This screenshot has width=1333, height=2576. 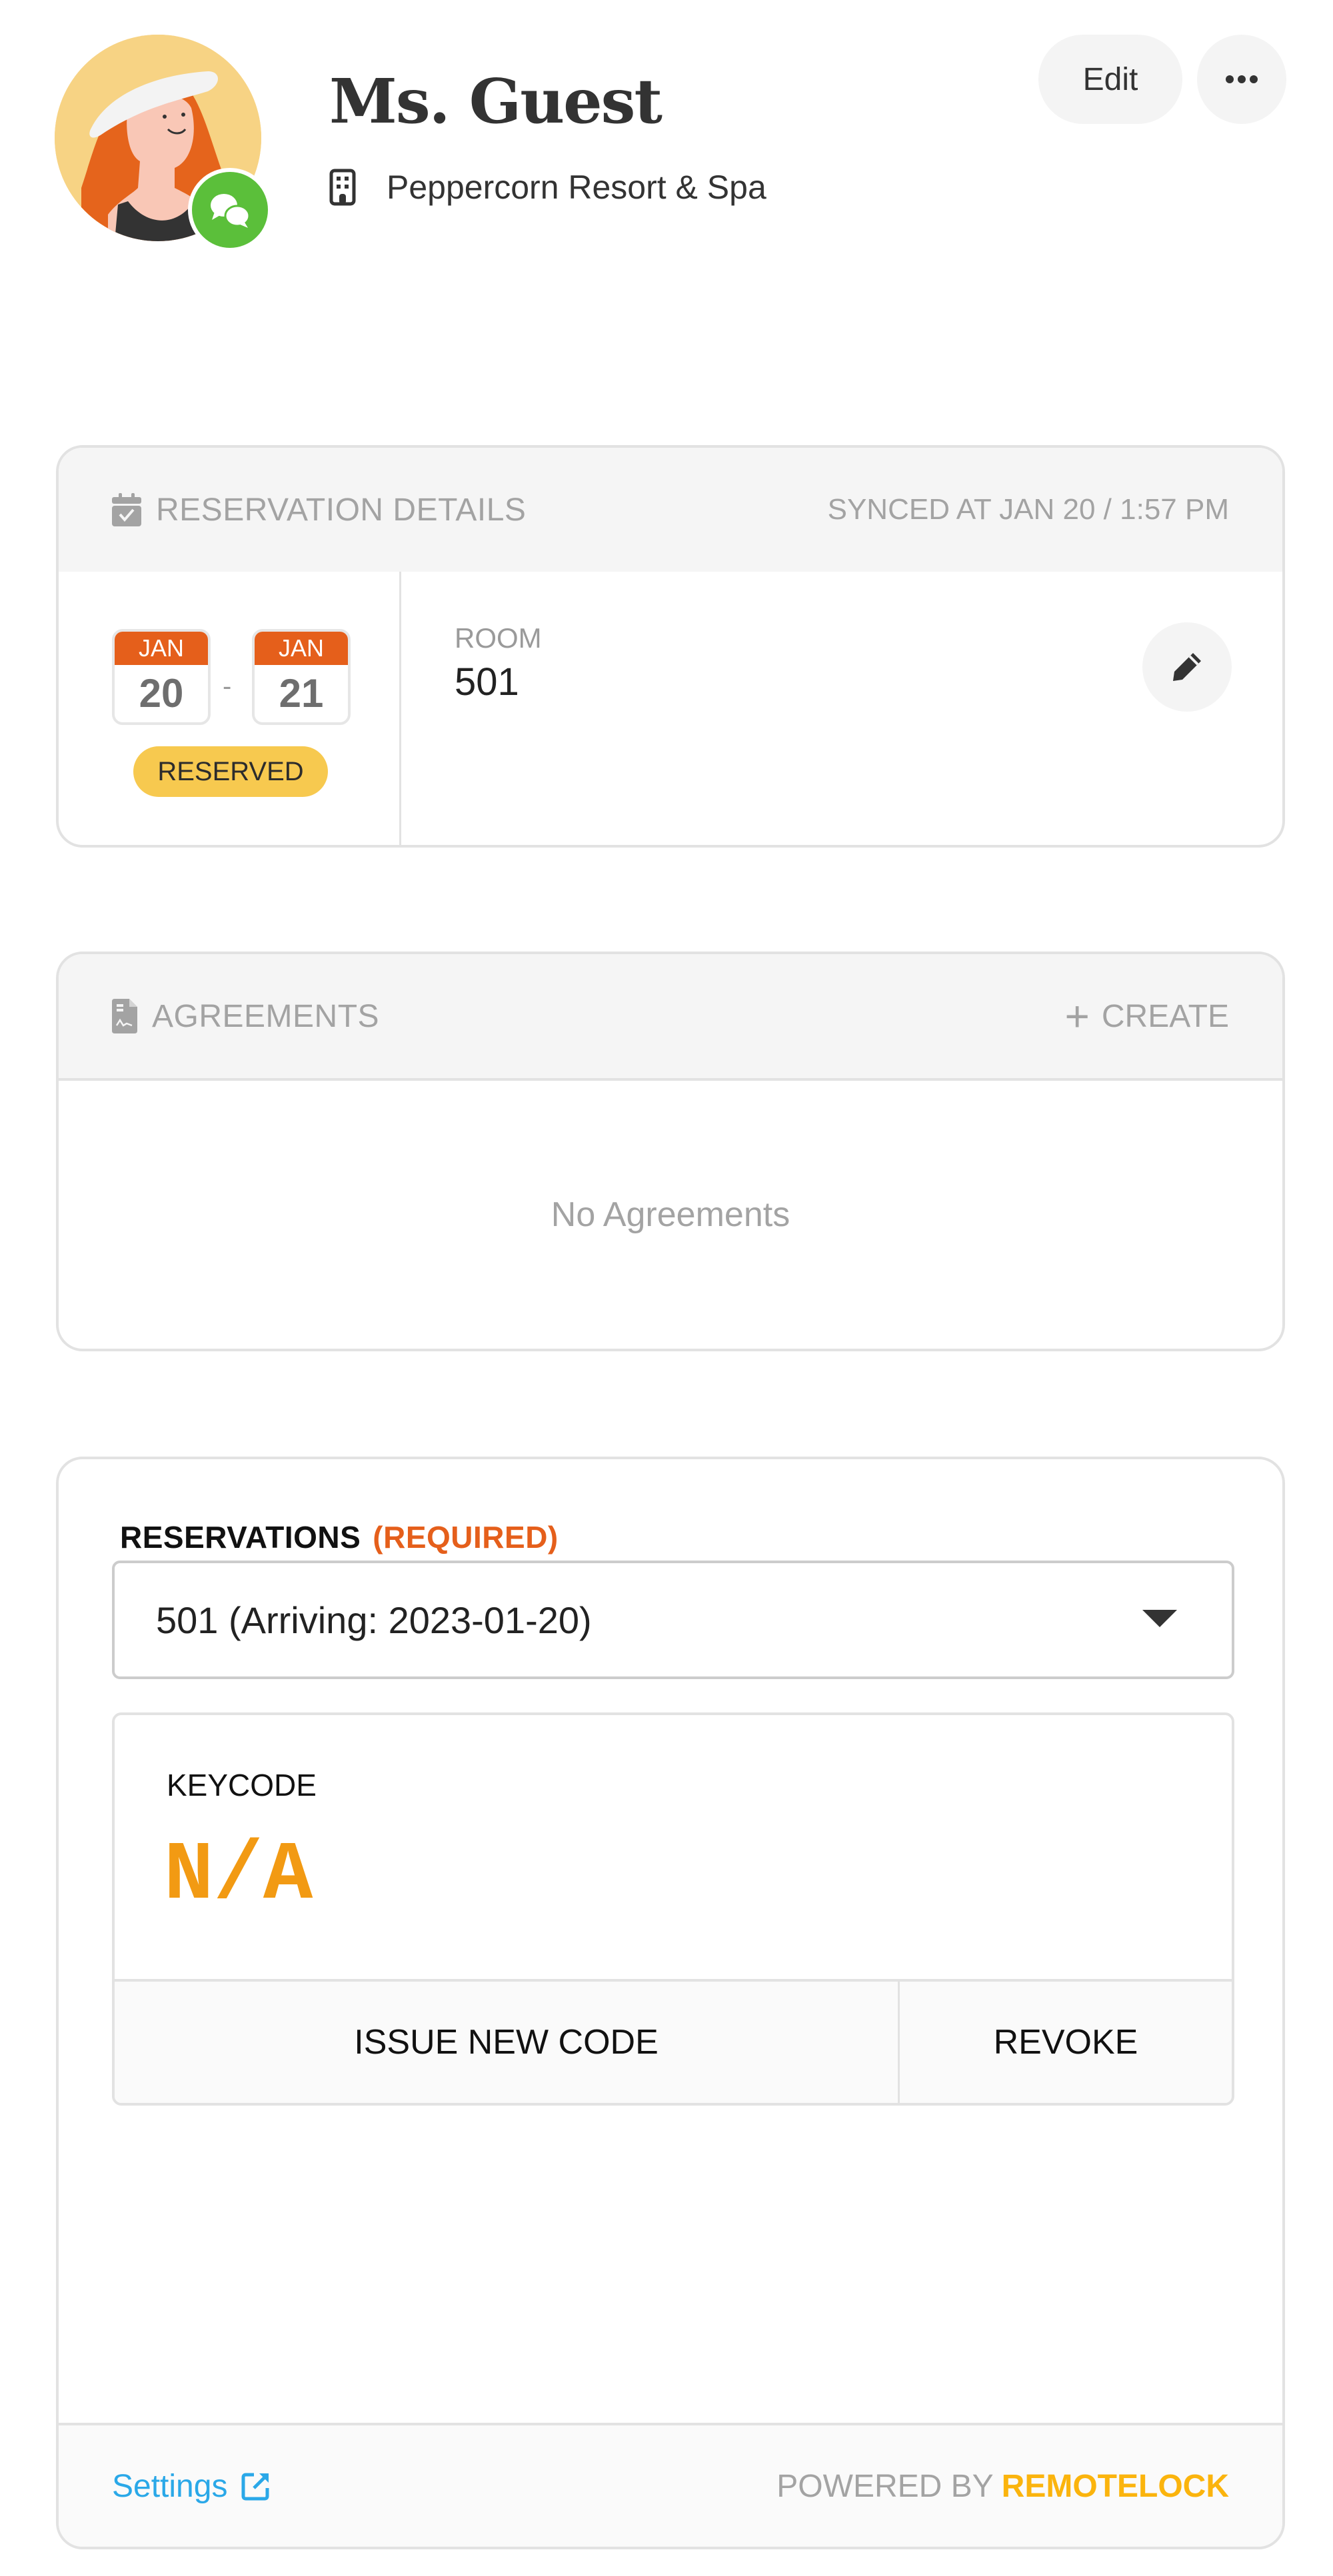 What do you see at coordinates (670, 1152) in the screenshot?
I see `agreements-card: AGREEMENTS + CREATE No Agreements` at bounding box center [670, 1152].